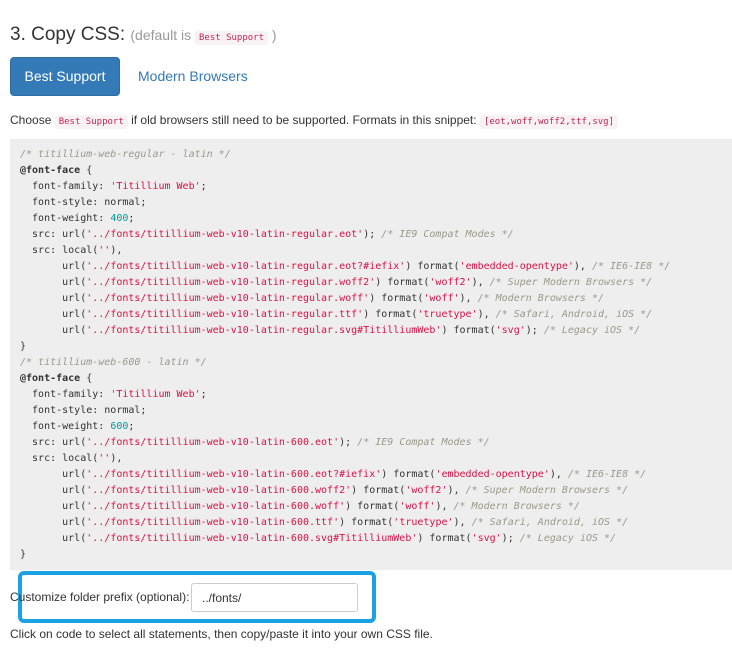 The height and width of the screenshot is (652, 732). I want to click on code-token: src: url(, so click(53, 234).